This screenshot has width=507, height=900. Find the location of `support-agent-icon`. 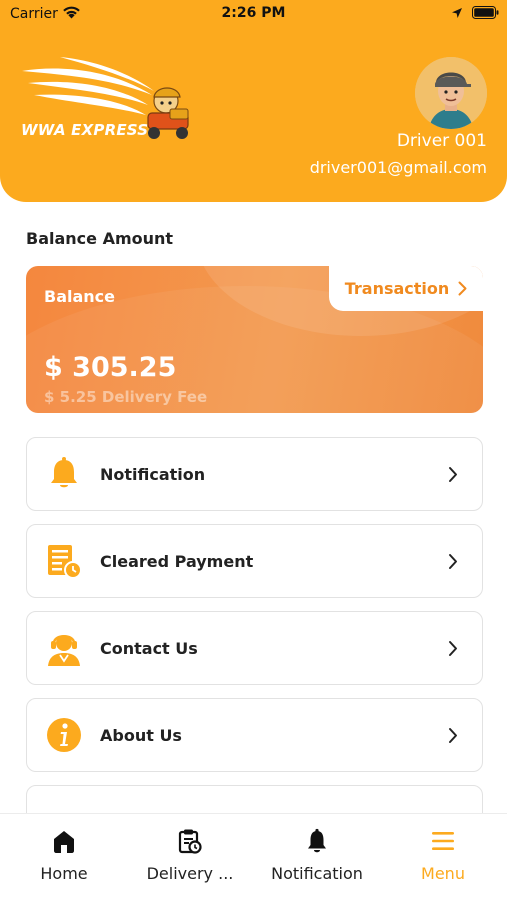

support-agent-icon is located at coordinates (64, 650).